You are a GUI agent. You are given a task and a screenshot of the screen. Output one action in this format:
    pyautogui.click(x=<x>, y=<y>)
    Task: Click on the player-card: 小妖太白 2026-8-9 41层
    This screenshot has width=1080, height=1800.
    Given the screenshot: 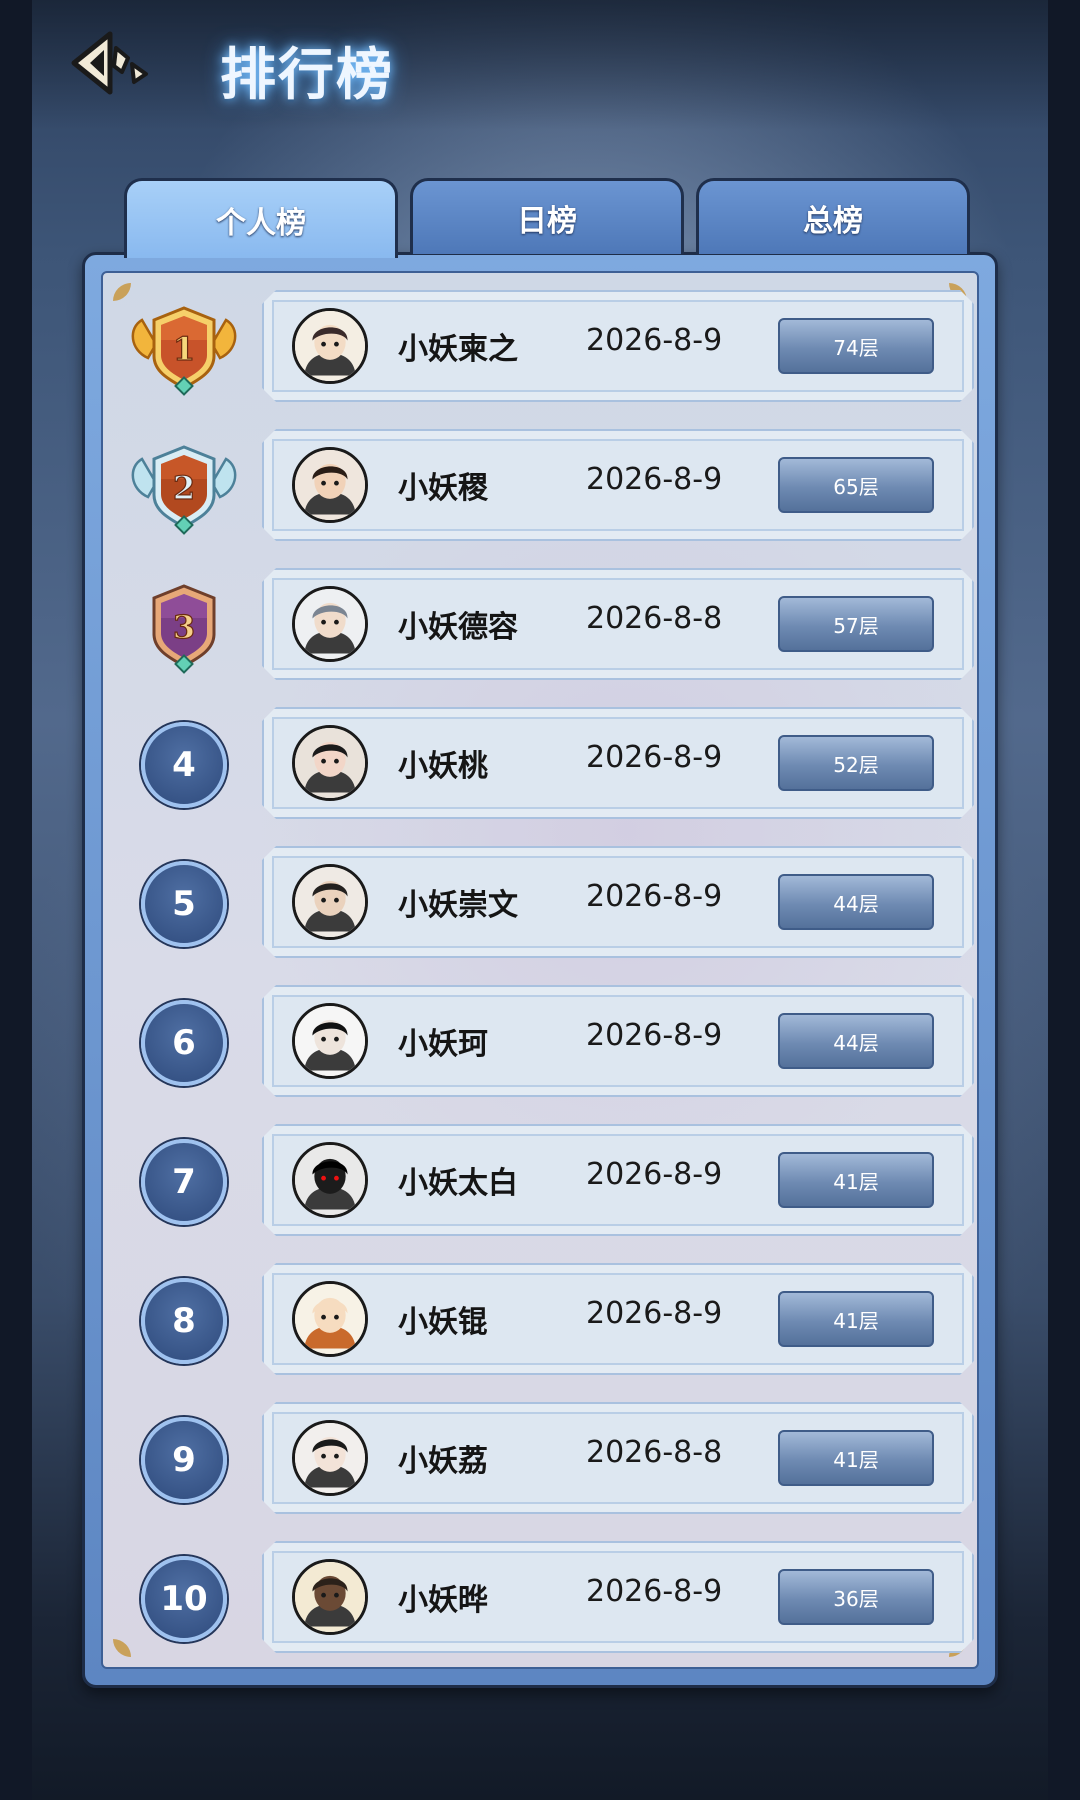 What is the action you would take?
    pyautogui.click(x=618, y=1180)
    